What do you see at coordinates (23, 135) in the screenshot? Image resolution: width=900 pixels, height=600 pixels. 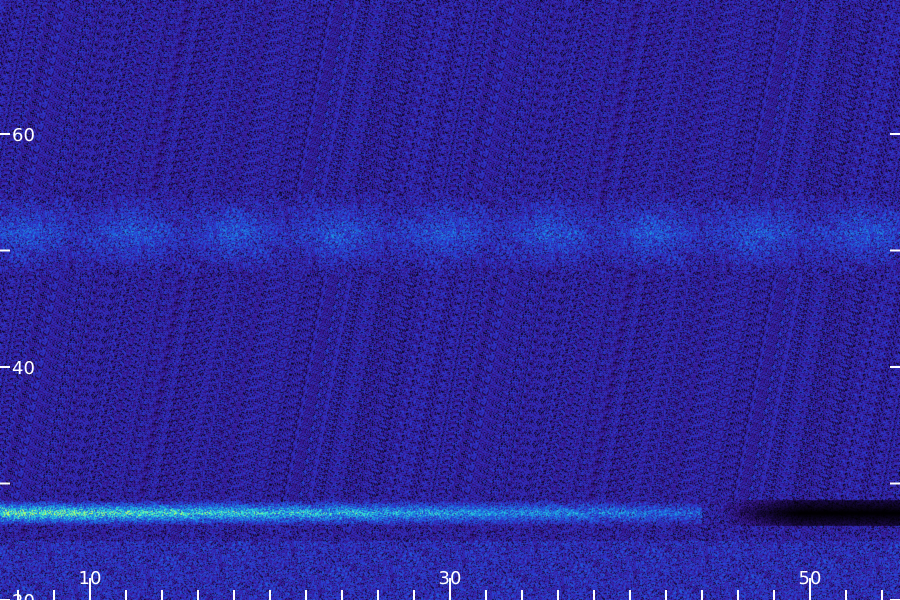 I see `y-tick-label: 60` at bounding box center [23, 135].